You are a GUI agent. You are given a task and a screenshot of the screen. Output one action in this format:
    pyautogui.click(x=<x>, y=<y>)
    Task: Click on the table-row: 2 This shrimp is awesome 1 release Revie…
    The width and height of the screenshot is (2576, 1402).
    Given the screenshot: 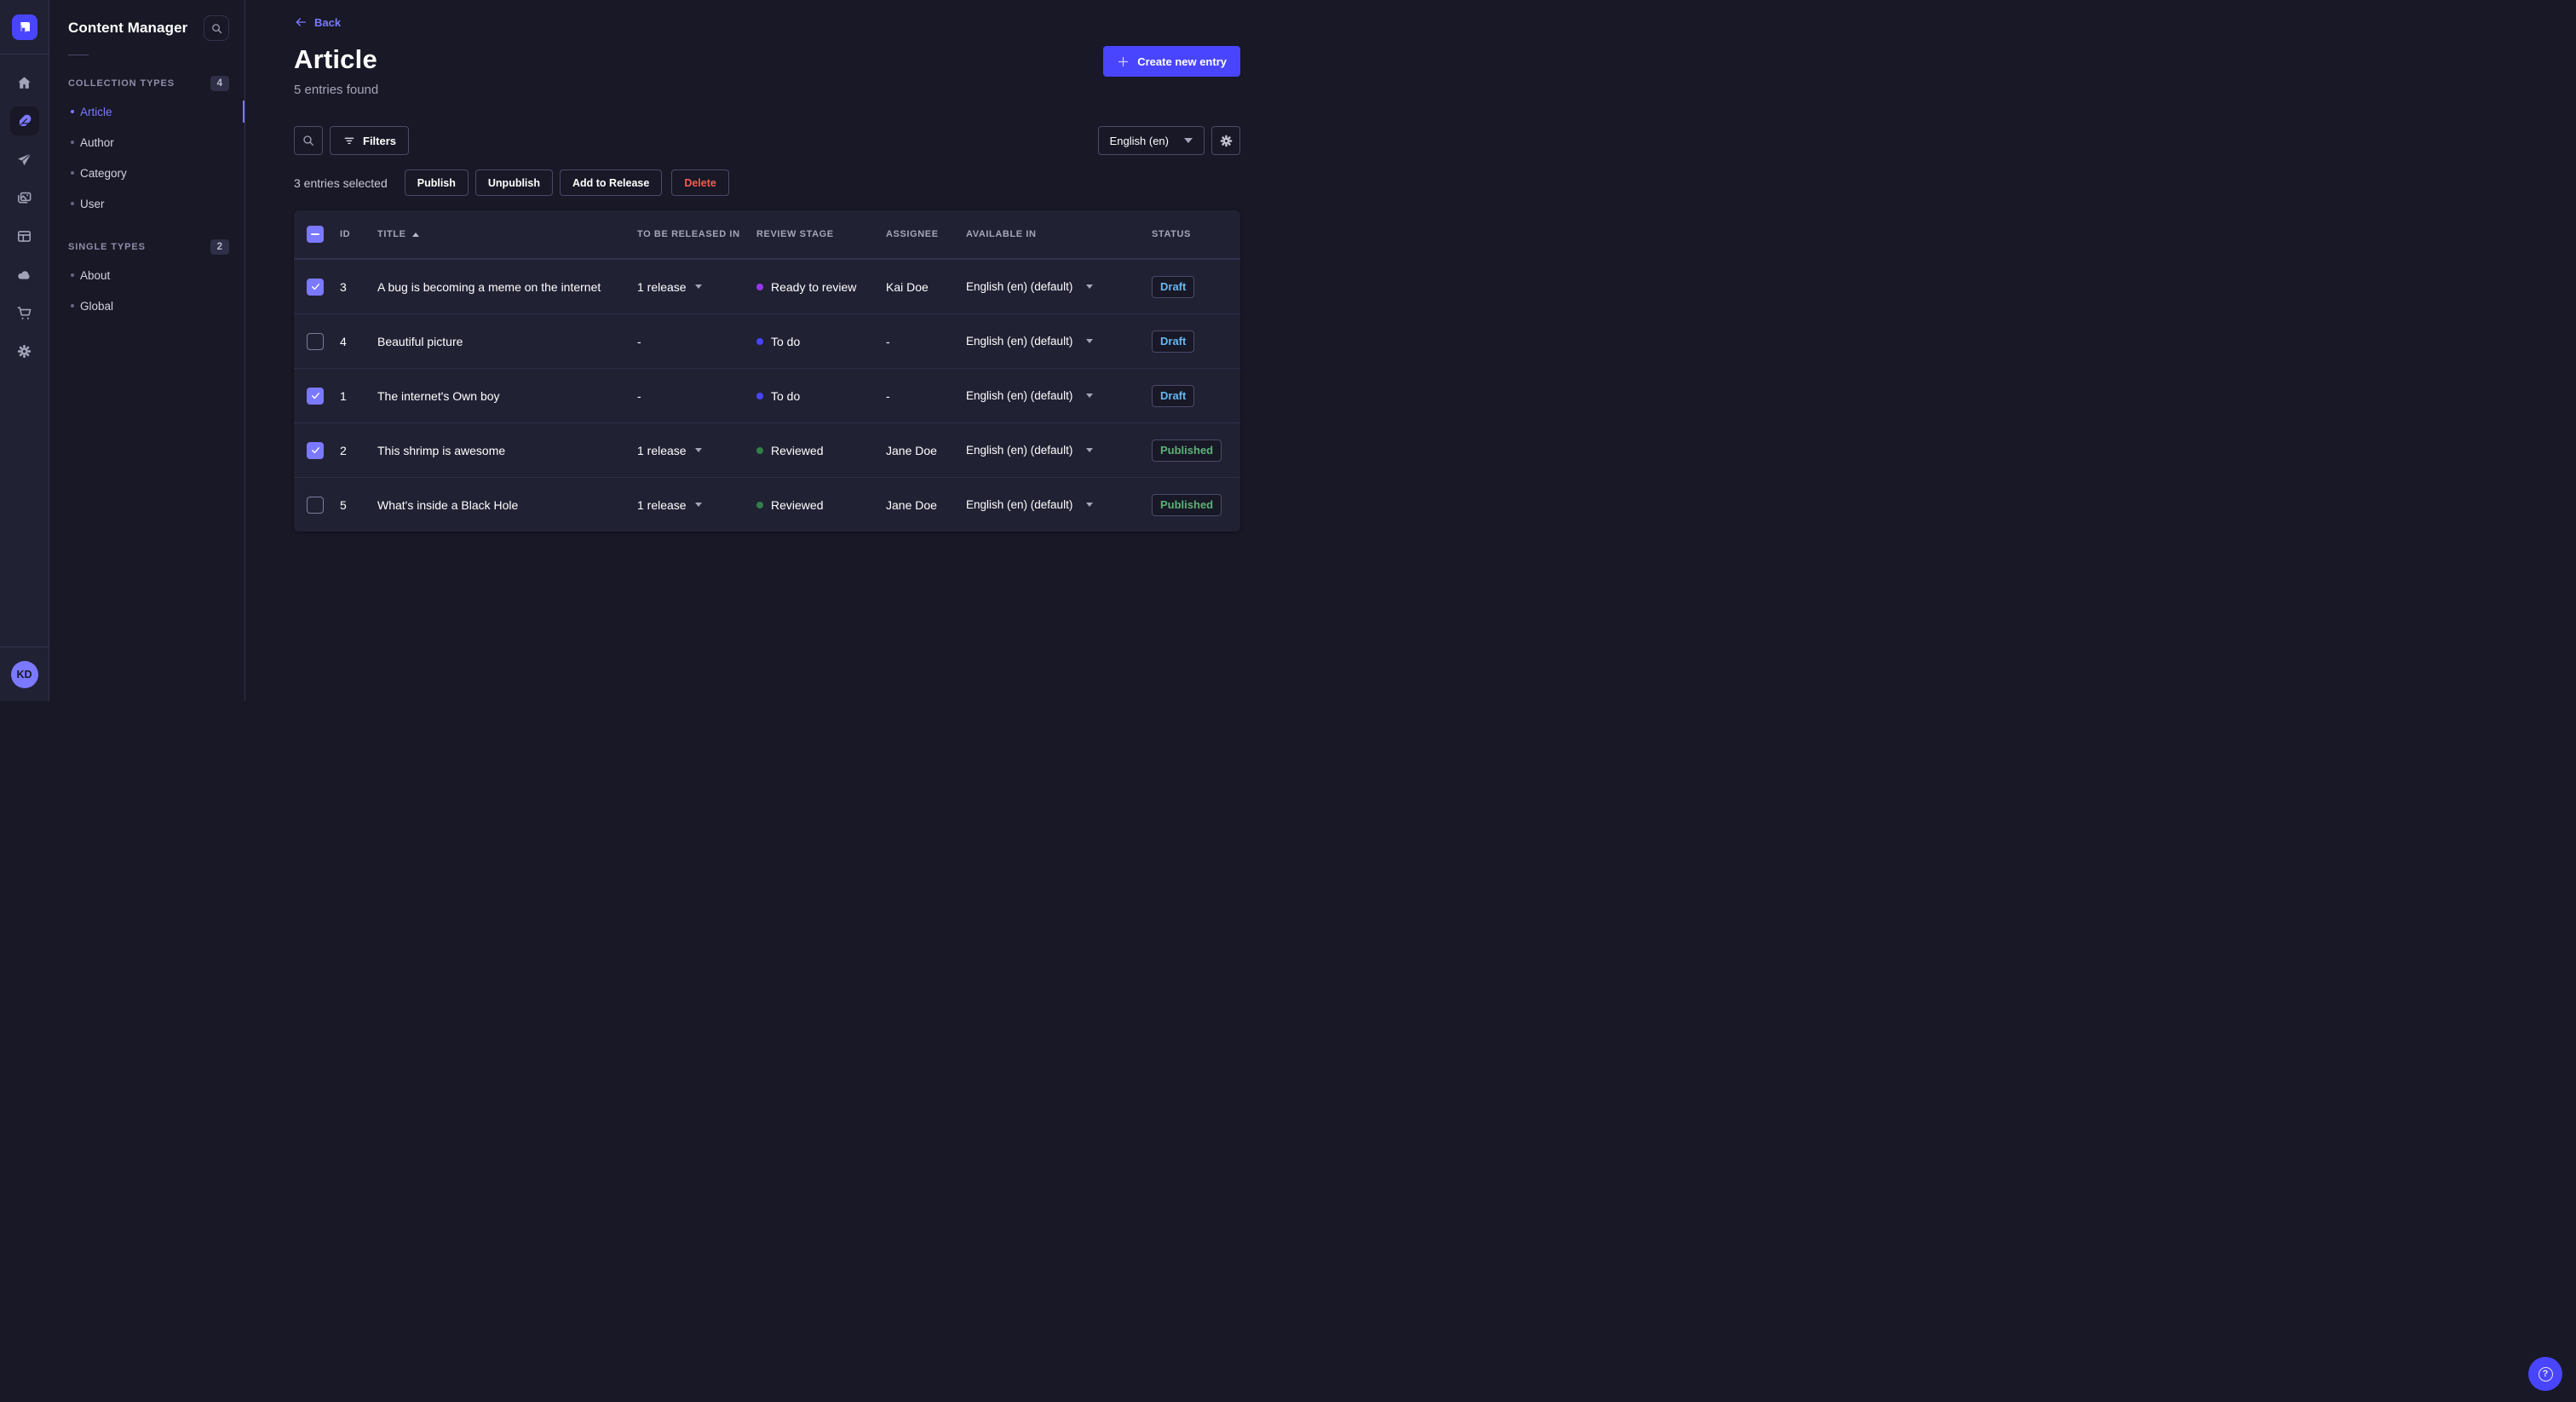 What is the action you would take?
    pyautogui.click(x=767, y=449)
    